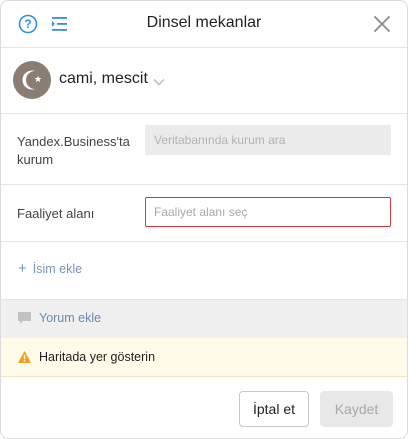  Describe the element at coordinates (32, 80) in the screenshot. I see `crescent-star-icon` at that location.